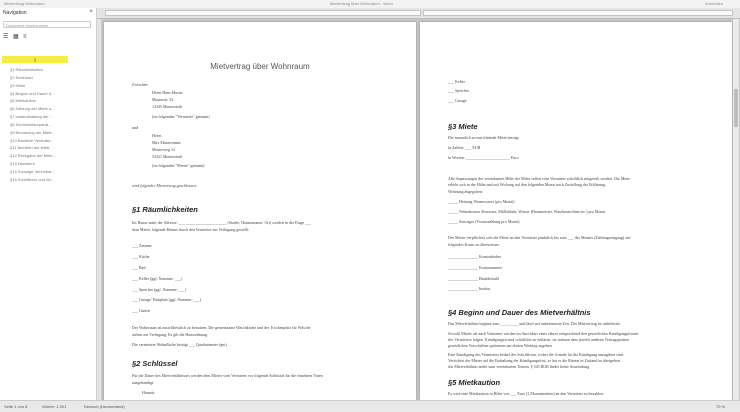 The width and height of the screenshot is (740, 412). Describe the element at coordinates (466, 191) in the screenshot. I see `text-line: Wohnung abgegolten:` at that location.